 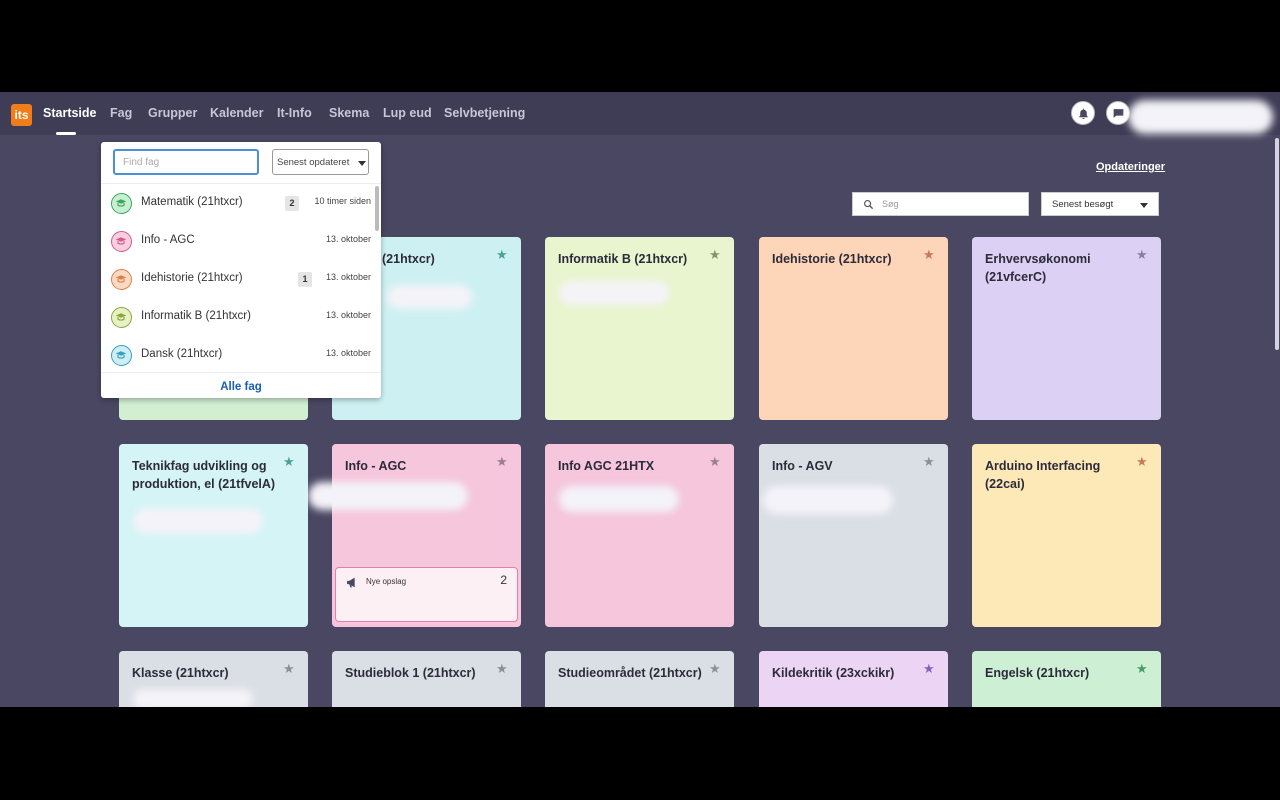 I want to click on course-card: Info - AGV ★, so click(x=853, y=535).